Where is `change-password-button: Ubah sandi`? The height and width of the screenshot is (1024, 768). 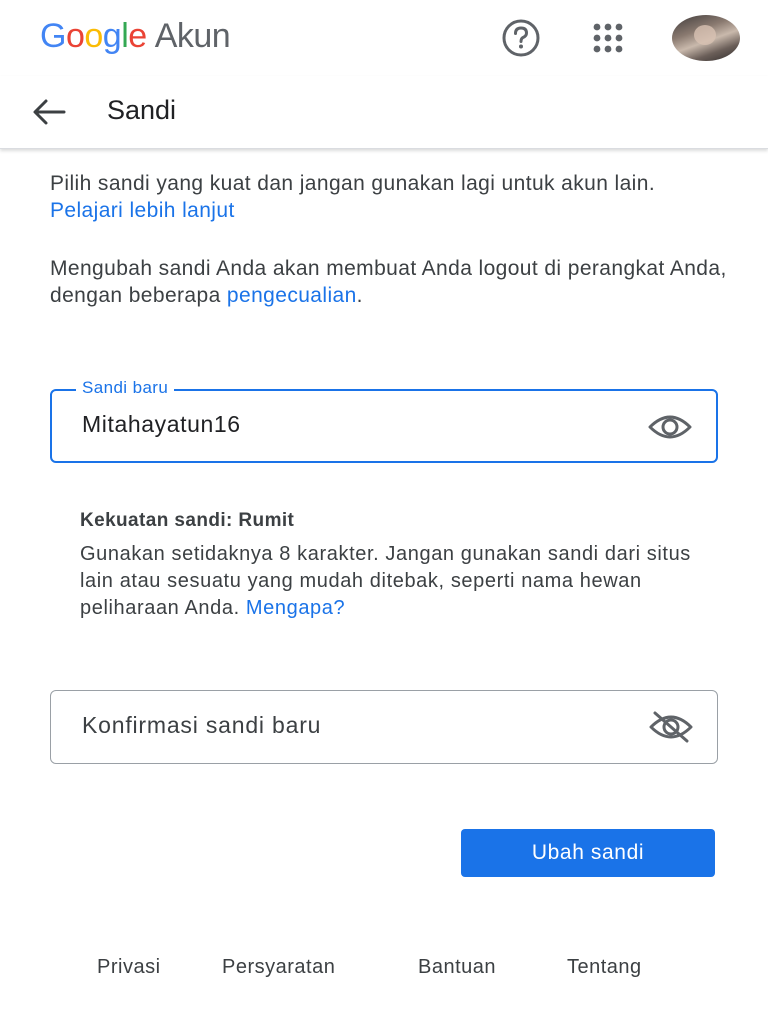 change-password-button: Ubah sandi is located at coordinates (588, 853).